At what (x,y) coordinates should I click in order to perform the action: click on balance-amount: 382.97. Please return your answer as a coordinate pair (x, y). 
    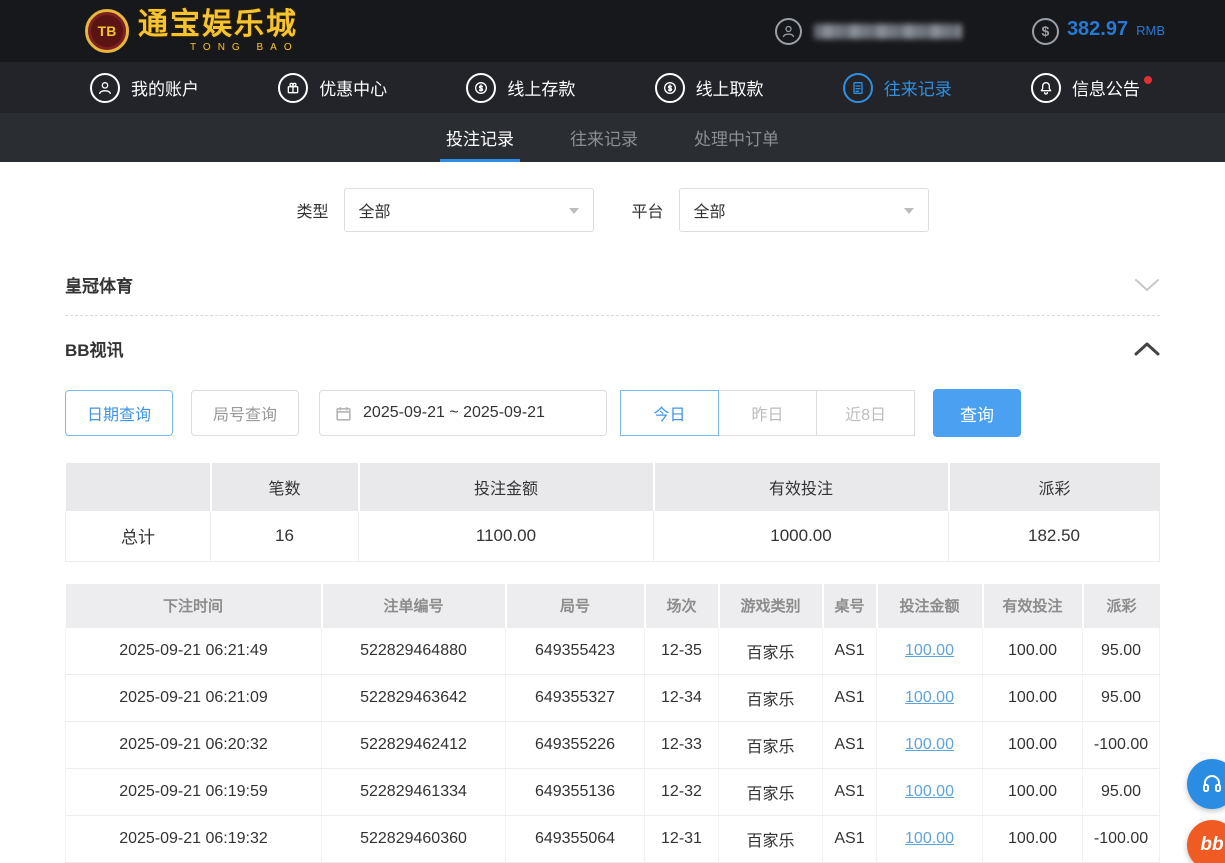
    Looking at the image, I should click on (1097, 29).